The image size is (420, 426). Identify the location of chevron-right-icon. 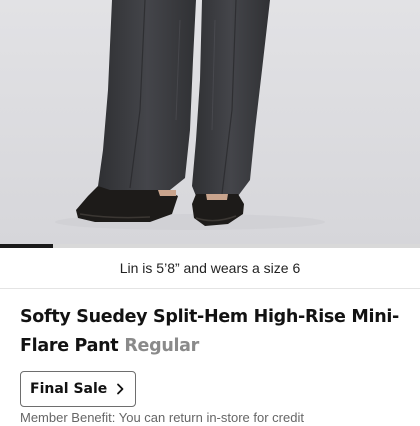
(120, 389).